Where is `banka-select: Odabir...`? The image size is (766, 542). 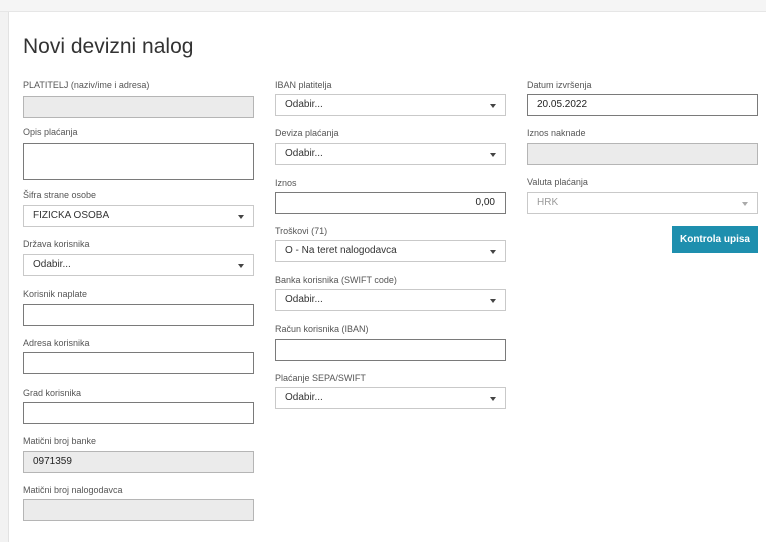 banka-select: Odabir... is located at coordinates (390, 300).